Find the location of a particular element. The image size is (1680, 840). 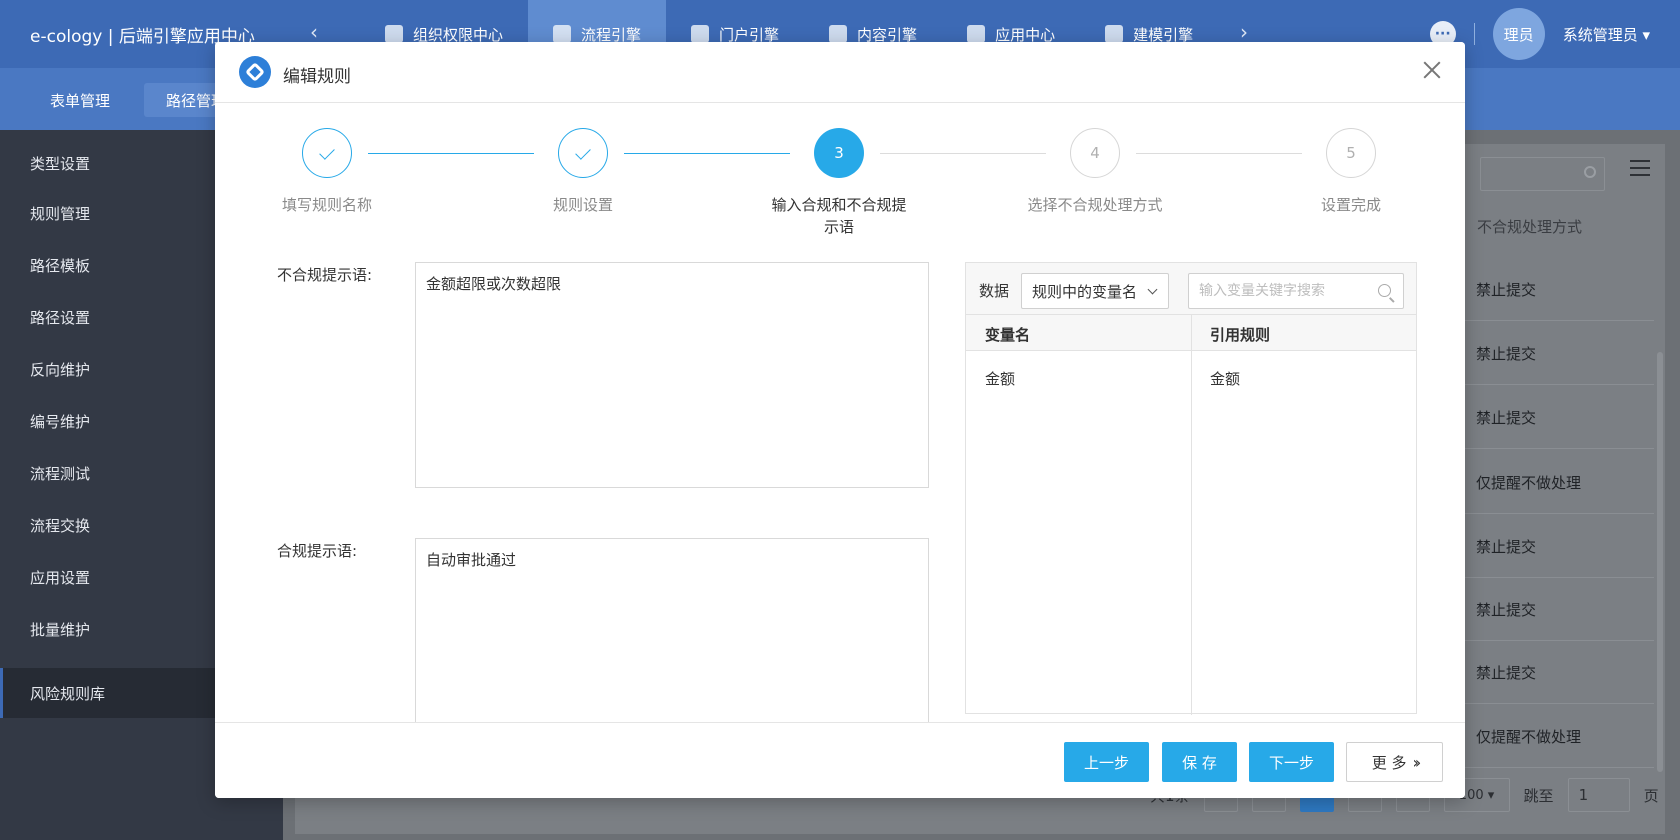

nav-next-icon: › is located at coordinates (1244, 32).